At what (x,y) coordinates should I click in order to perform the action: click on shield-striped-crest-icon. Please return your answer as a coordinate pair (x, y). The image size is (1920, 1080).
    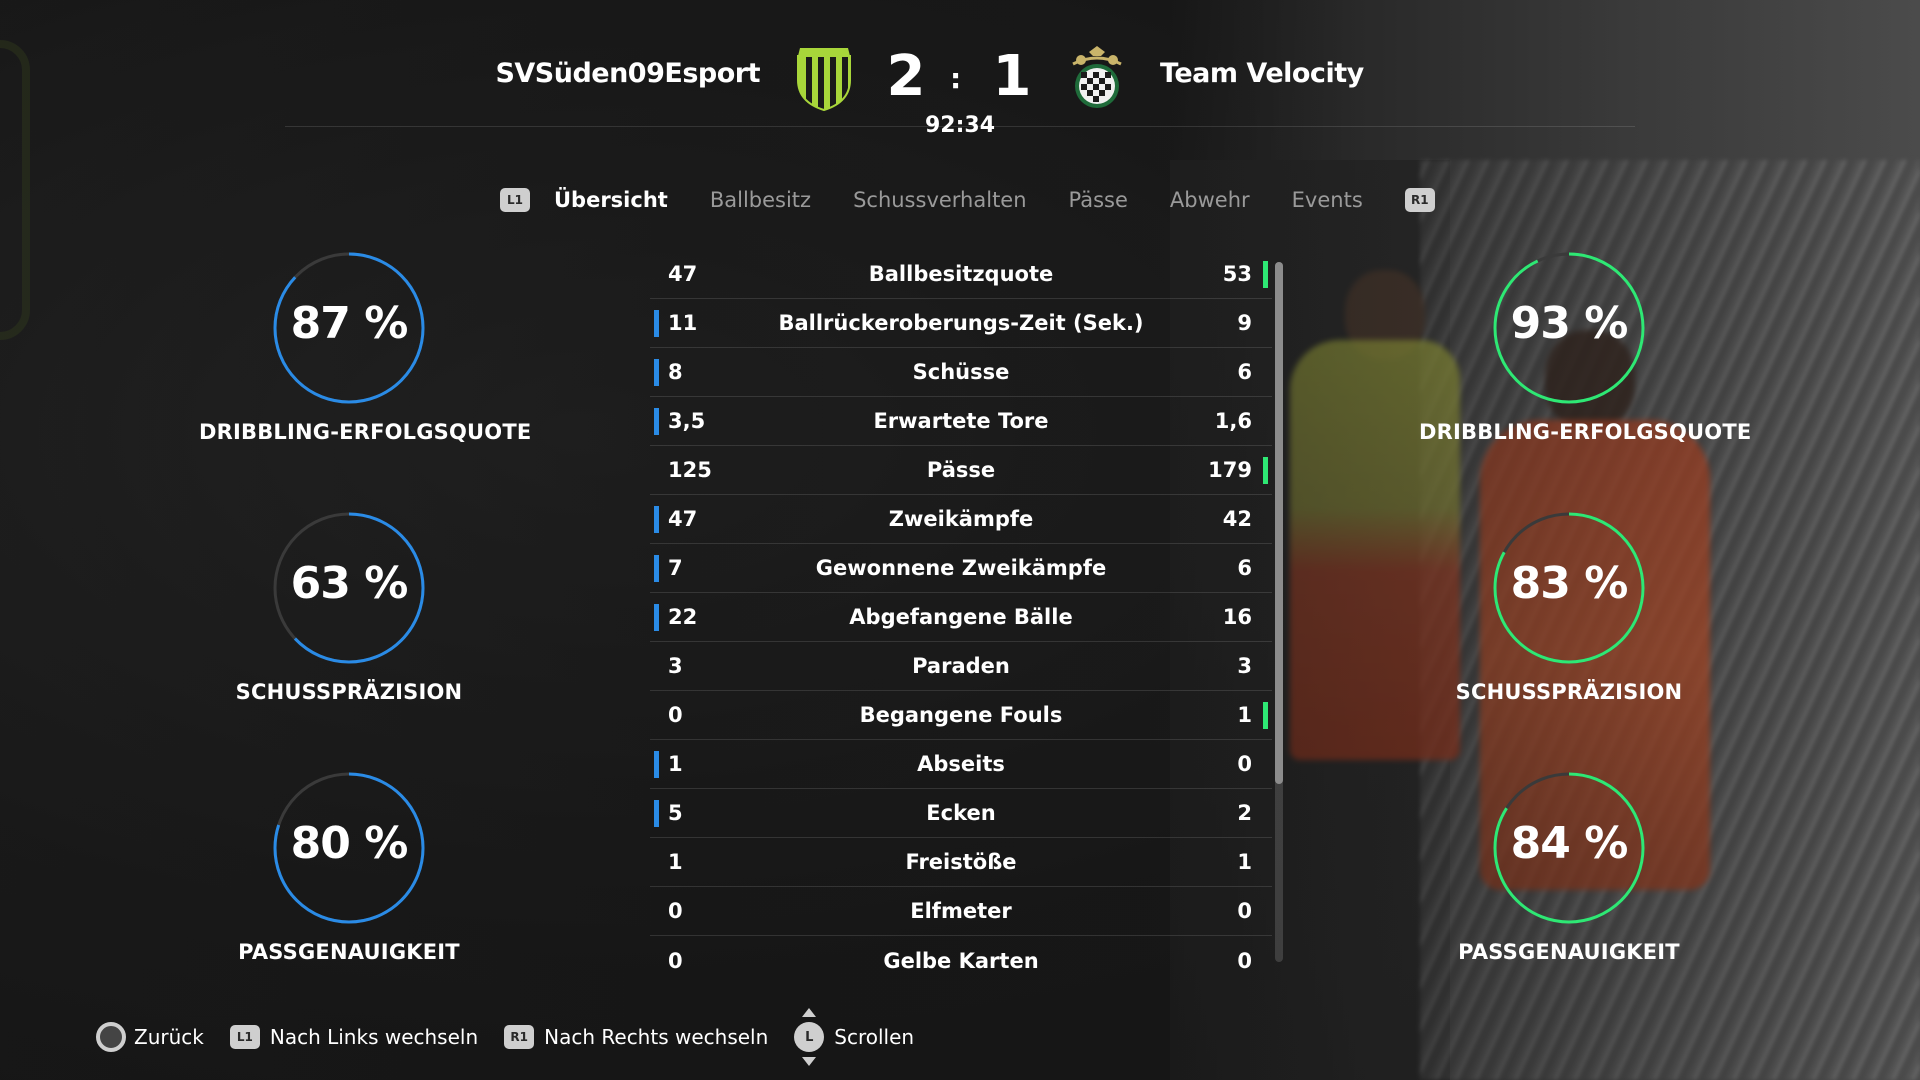
    Looking at the image, I should click on (824, 79).